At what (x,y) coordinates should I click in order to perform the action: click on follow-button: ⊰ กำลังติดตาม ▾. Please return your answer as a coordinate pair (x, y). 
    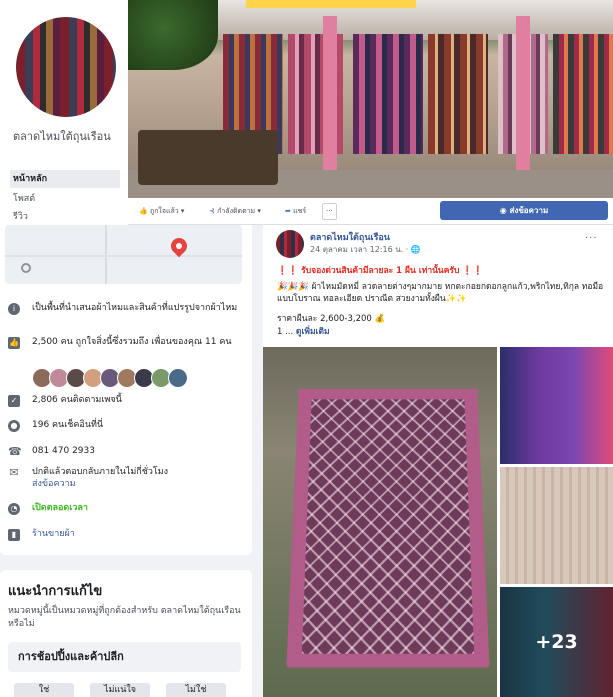
    Looking at the image, I should click on (235, 211).